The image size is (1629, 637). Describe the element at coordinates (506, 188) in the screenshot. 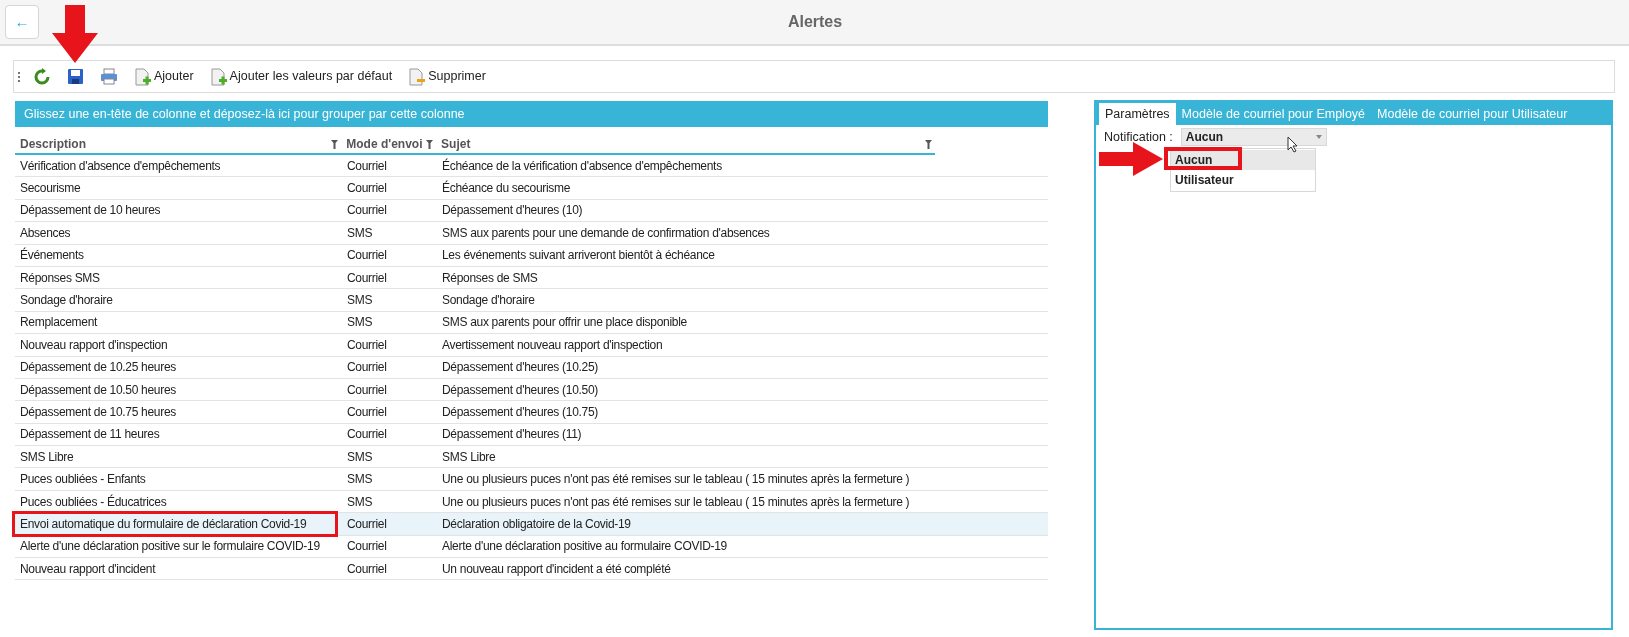

I see `table-cell: Échéance du secourisme` at that location.